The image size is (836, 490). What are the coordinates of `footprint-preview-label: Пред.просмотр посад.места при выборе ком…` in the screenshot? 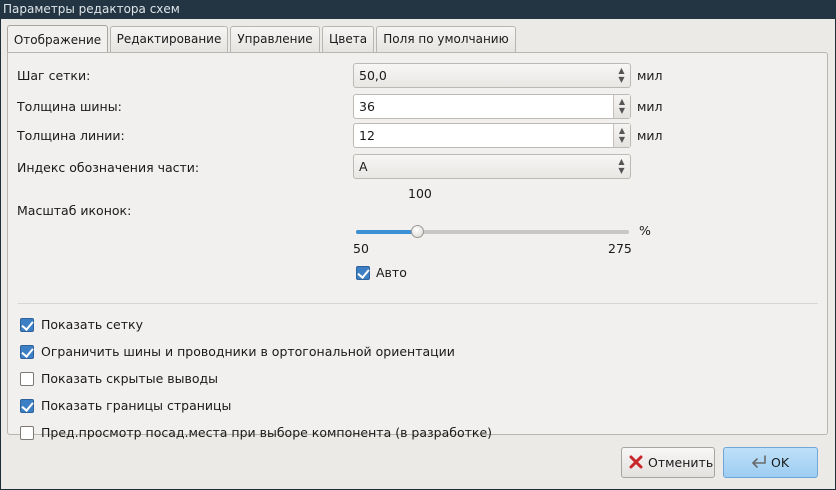 It's located at (267, 432).